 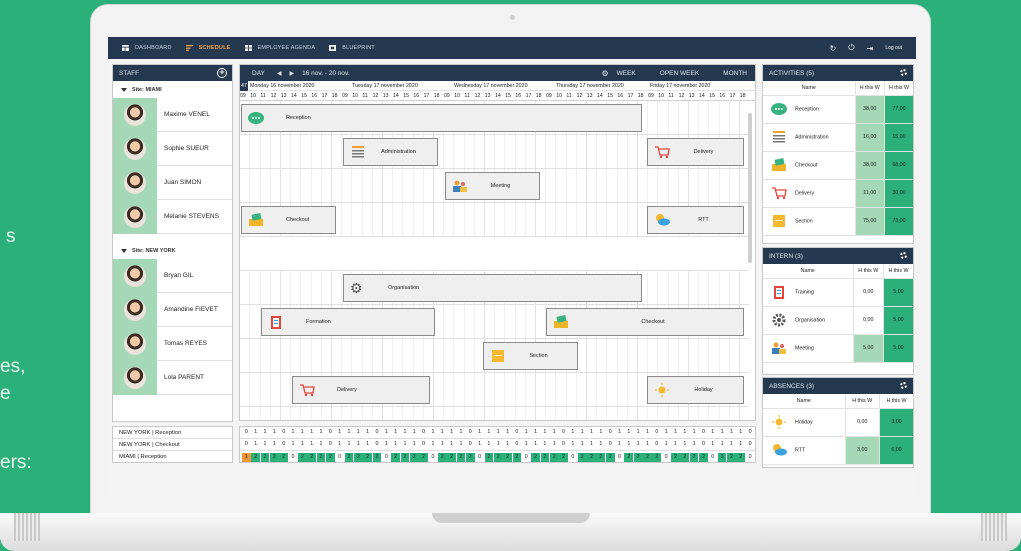 I want to click on nav-blueprint: BLUEPRINT, so click(x=352, y=48).